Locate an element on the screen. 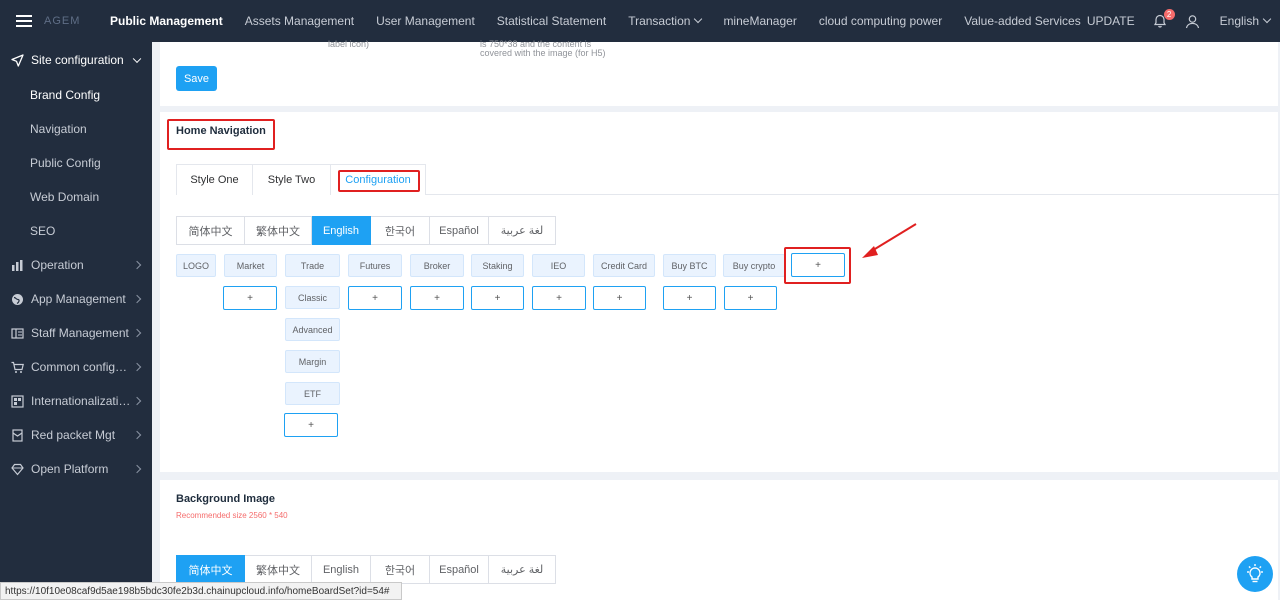 The height and width of the screenshot is (600, 1280). lightbulb-icon is located at coordinates (1255, 573).